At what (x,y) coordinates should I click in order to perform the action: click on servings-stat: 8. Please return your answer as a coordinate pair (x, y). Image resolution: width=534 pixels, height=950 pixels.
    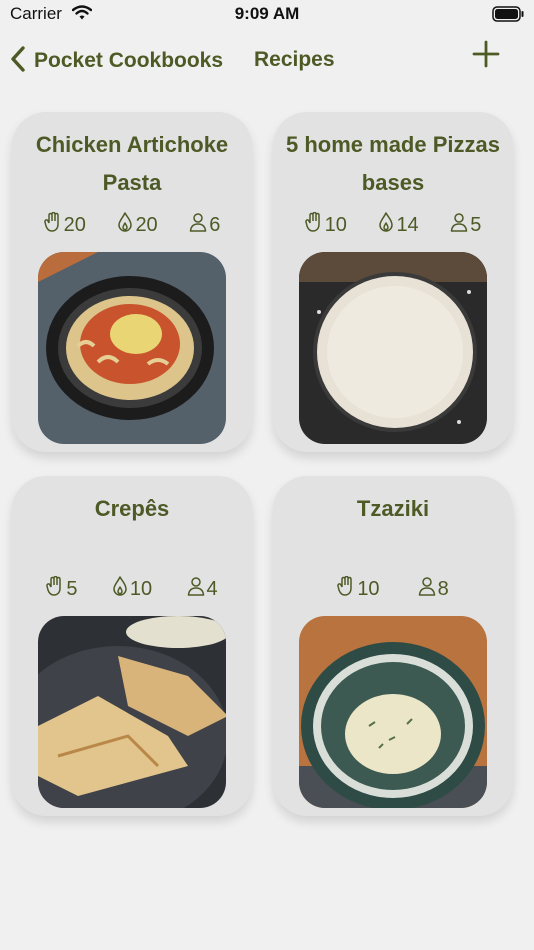
    Looking at the image, I should click on (433, 589).